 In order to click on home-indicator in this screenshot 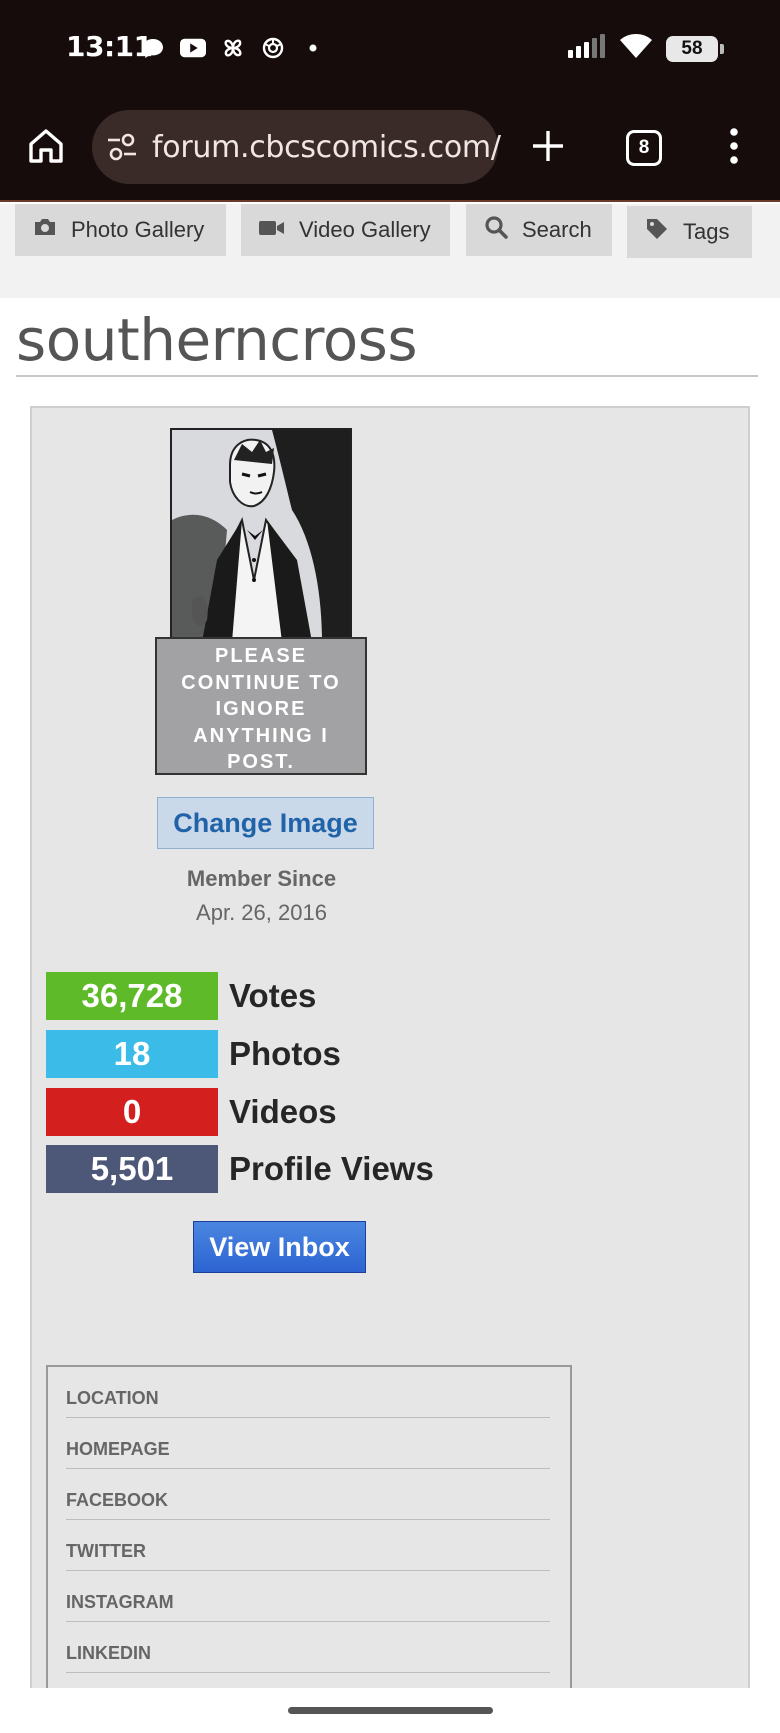, I will do `click(390, 1710)`.